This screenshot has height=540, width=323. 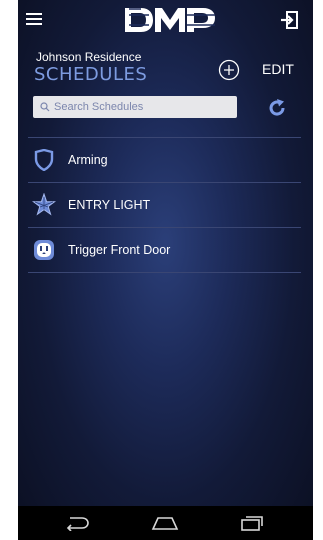 I want to click on list-item-label: Trigger Front Door, so click(x=119, y=250).